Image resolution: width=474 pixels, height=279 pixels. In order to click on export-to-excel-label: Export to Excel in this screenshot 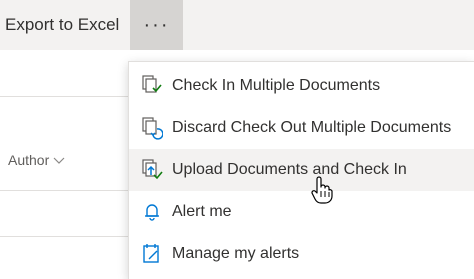, I will do `click(62, 24)`.